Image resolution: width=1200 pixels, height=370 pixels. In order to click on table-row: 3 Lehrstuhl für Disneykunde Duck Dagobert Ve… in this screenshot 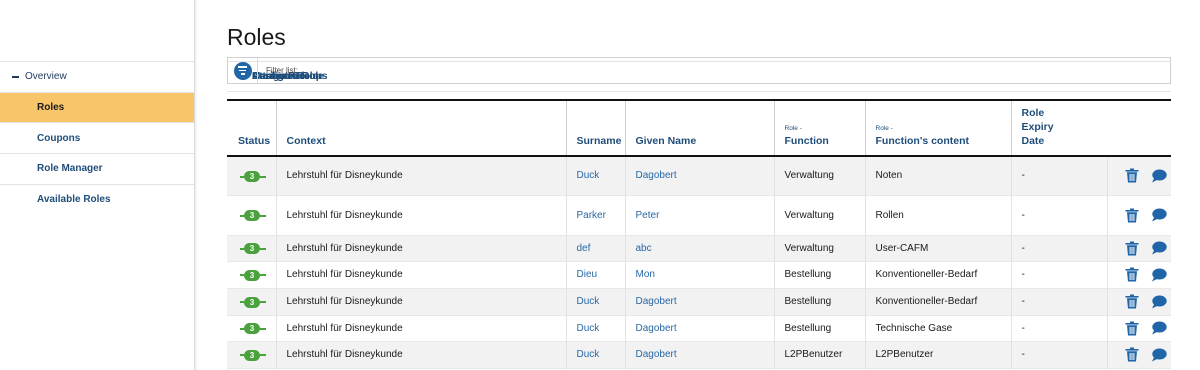, I will do `click(699, 175)`.